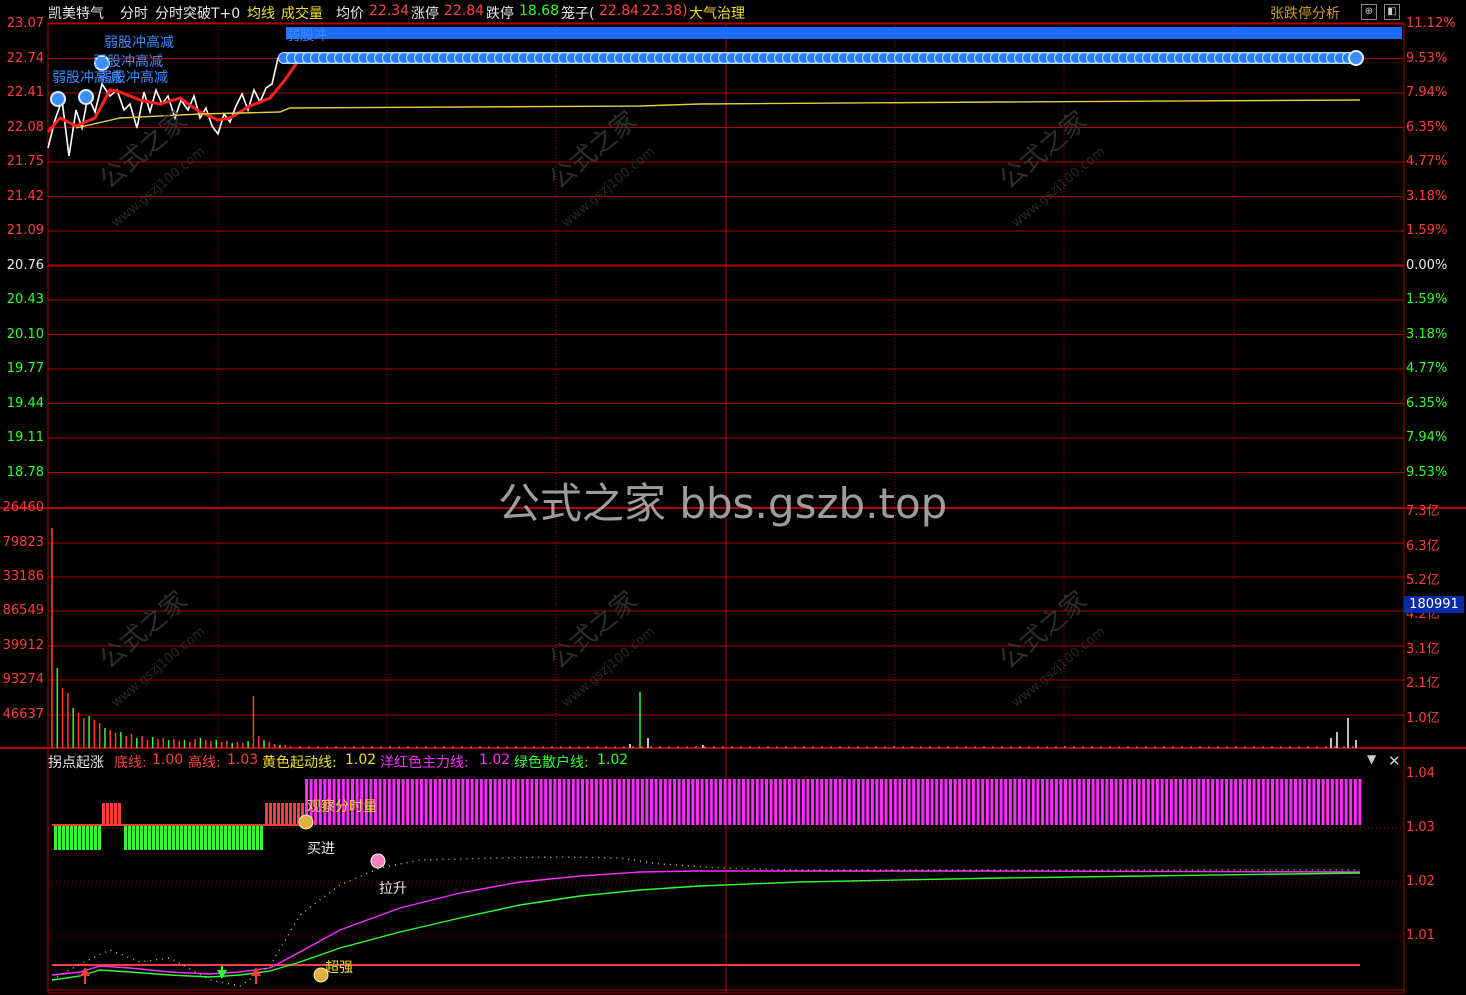  Describe the element at coordinates (495, 760) in the screenshot. I see `magenta-line-value: 1.02` at that location.